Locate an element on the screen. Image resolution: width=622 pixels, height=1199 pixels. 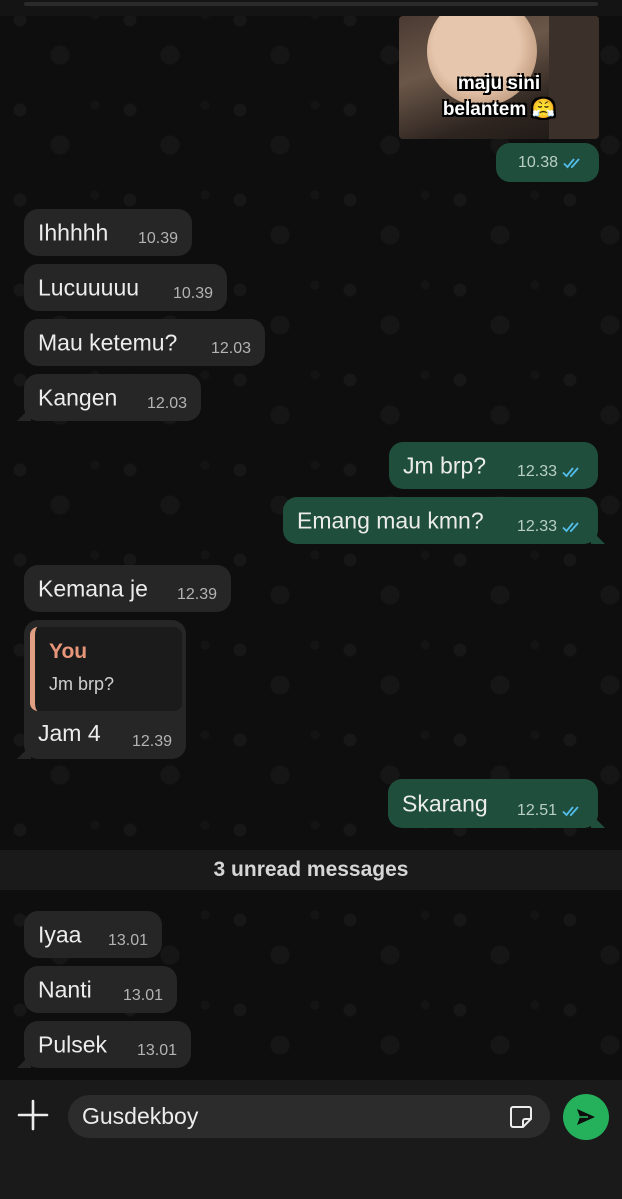
message-bubble-incoming: Iyaa 13.01 is located at coordinates (93, 934).